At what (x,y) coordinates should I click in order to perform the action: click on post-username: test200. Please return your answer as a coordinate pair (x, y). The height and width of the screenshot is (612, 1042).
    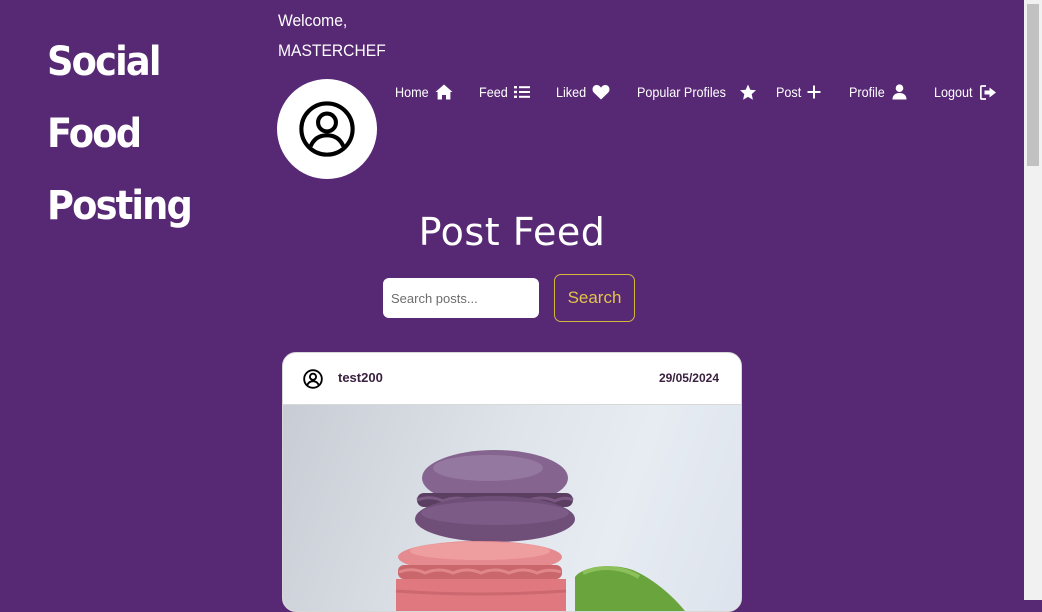
    Looking at the image, I should click on (360, 377).